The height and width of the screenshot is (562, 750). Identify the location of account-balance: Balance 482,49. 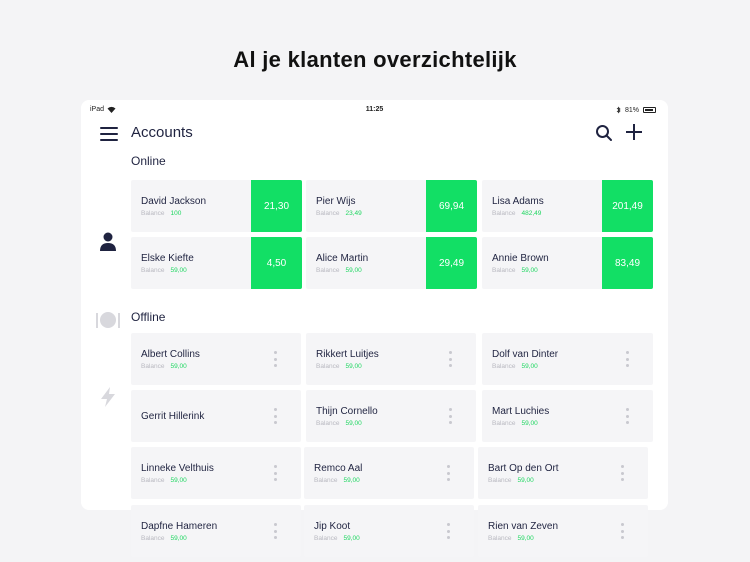
(516, 213).